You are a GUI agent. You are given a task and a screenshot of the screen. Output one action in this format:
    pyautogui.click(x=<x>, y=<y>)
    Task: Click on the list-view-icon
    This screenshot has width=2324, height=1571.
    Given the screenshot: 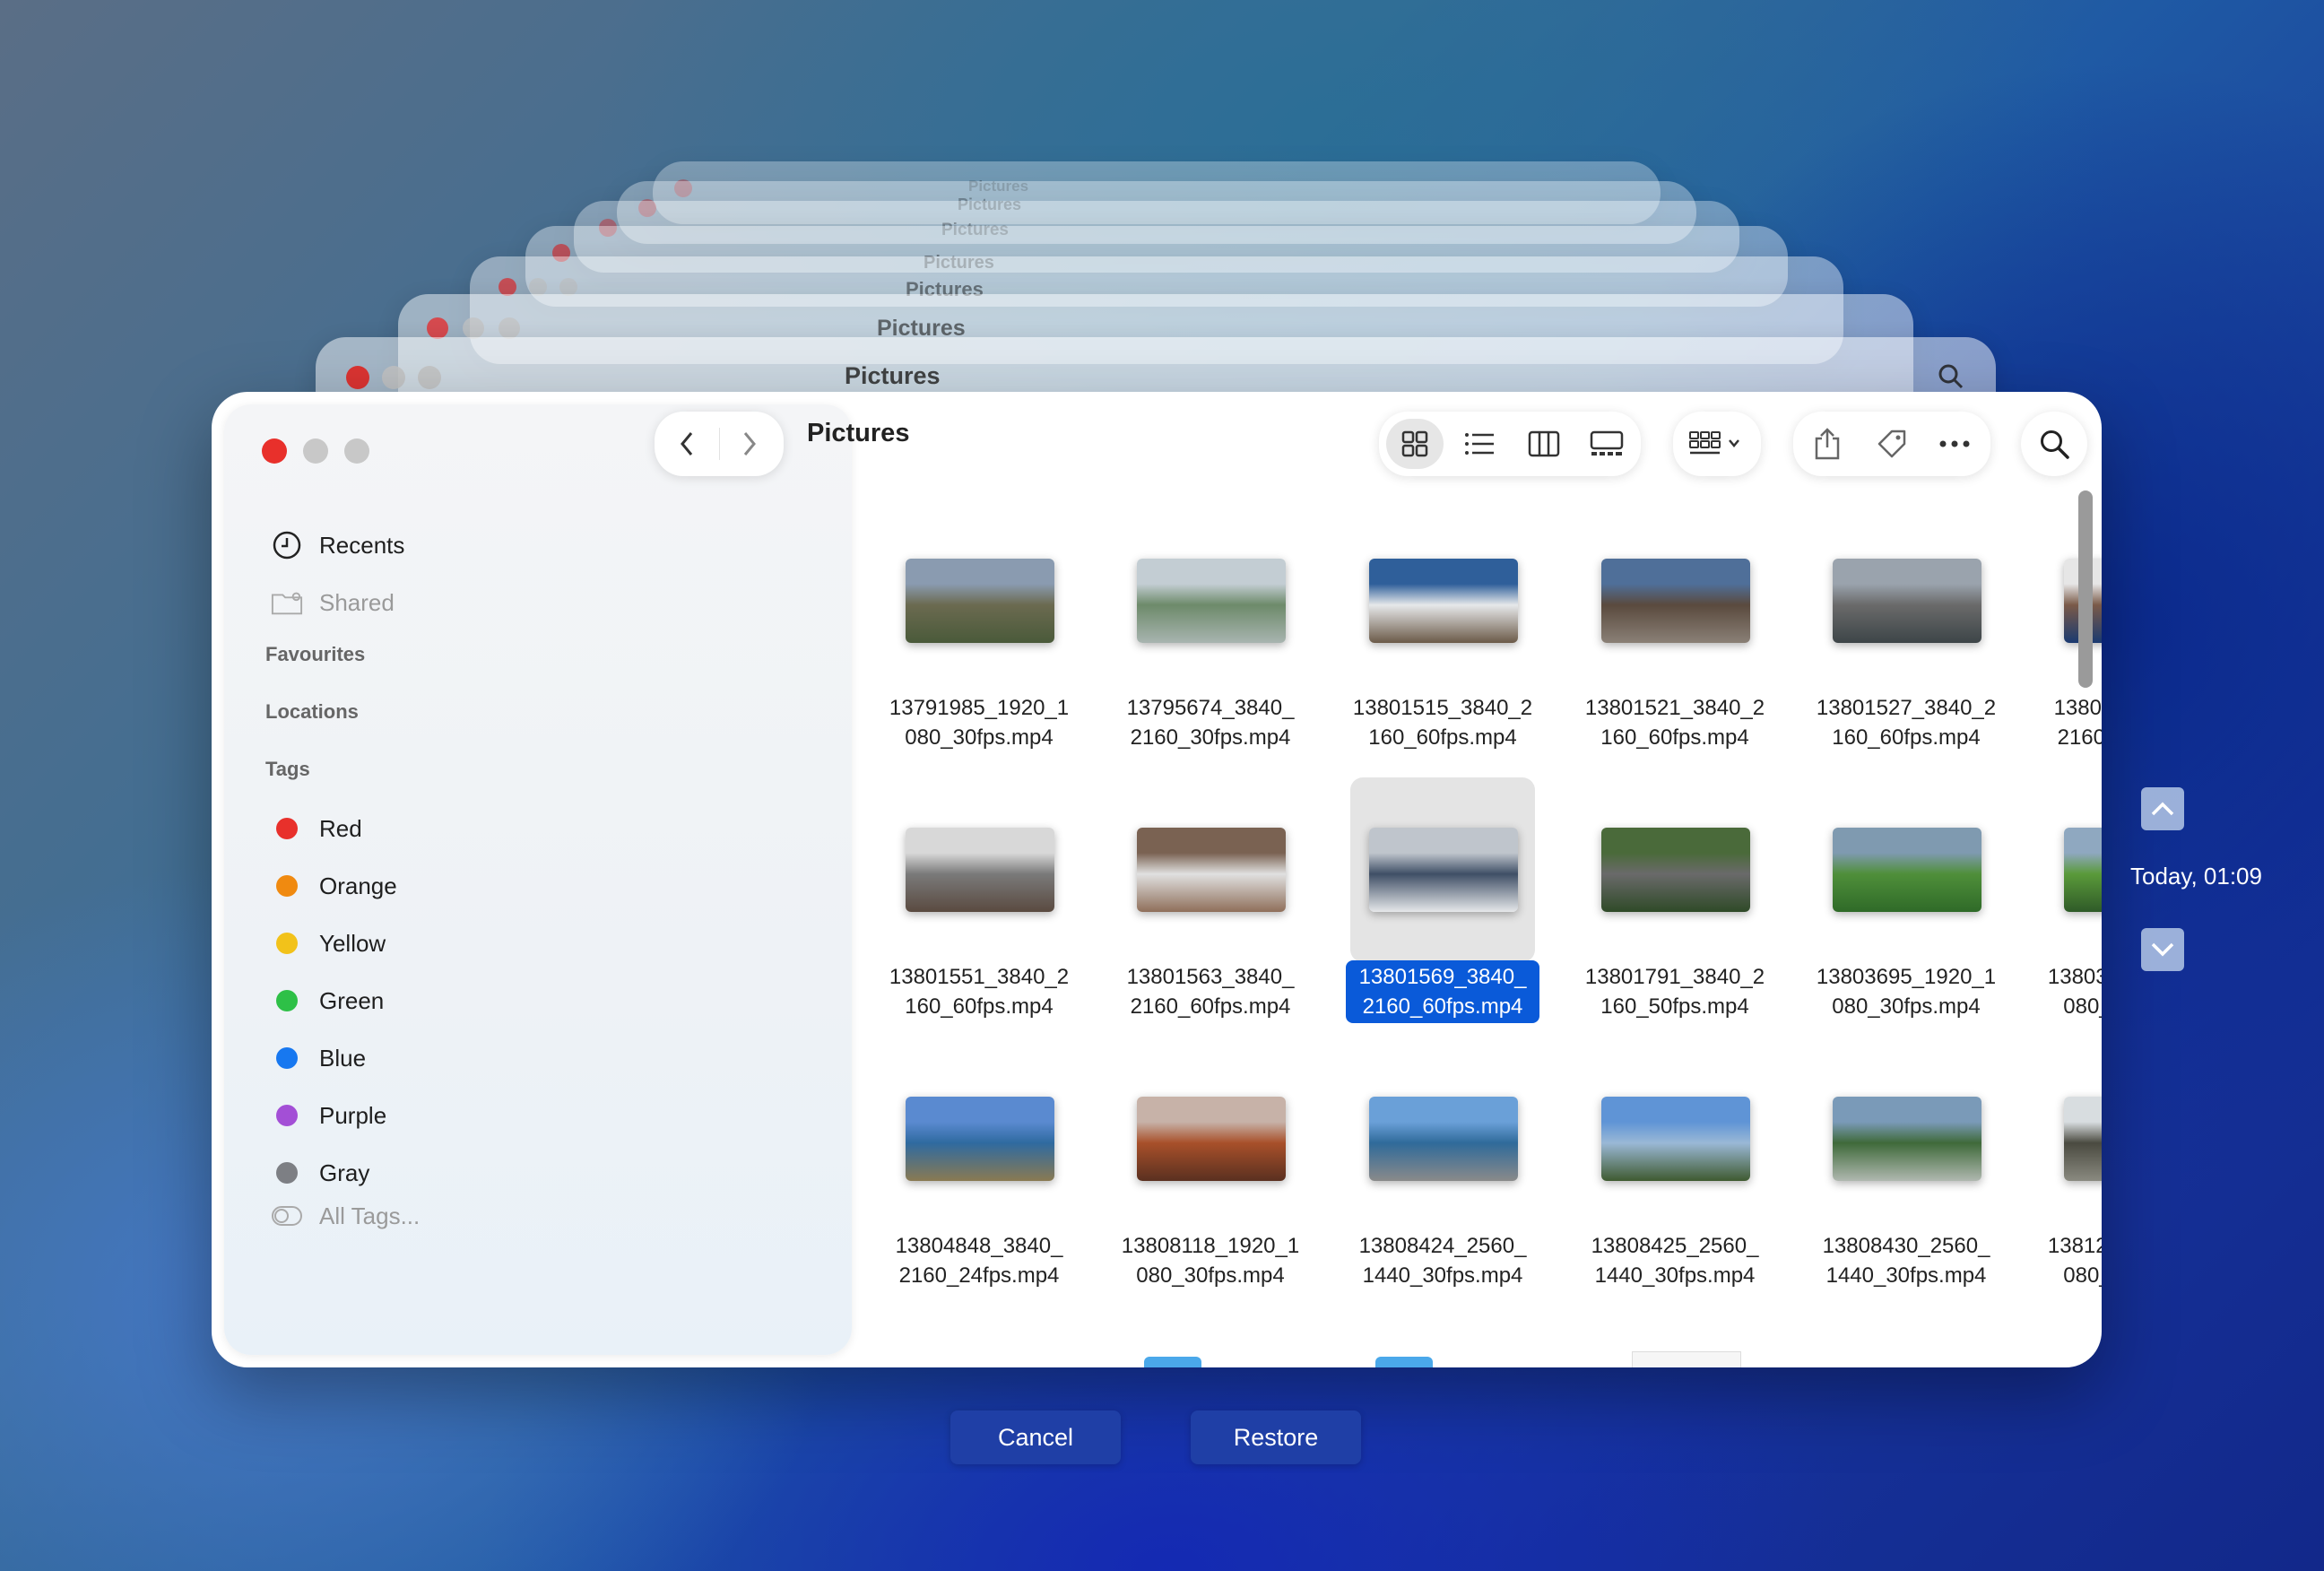 What is the action you would take?
    pyautogui.click(x=1479, y=444)
    